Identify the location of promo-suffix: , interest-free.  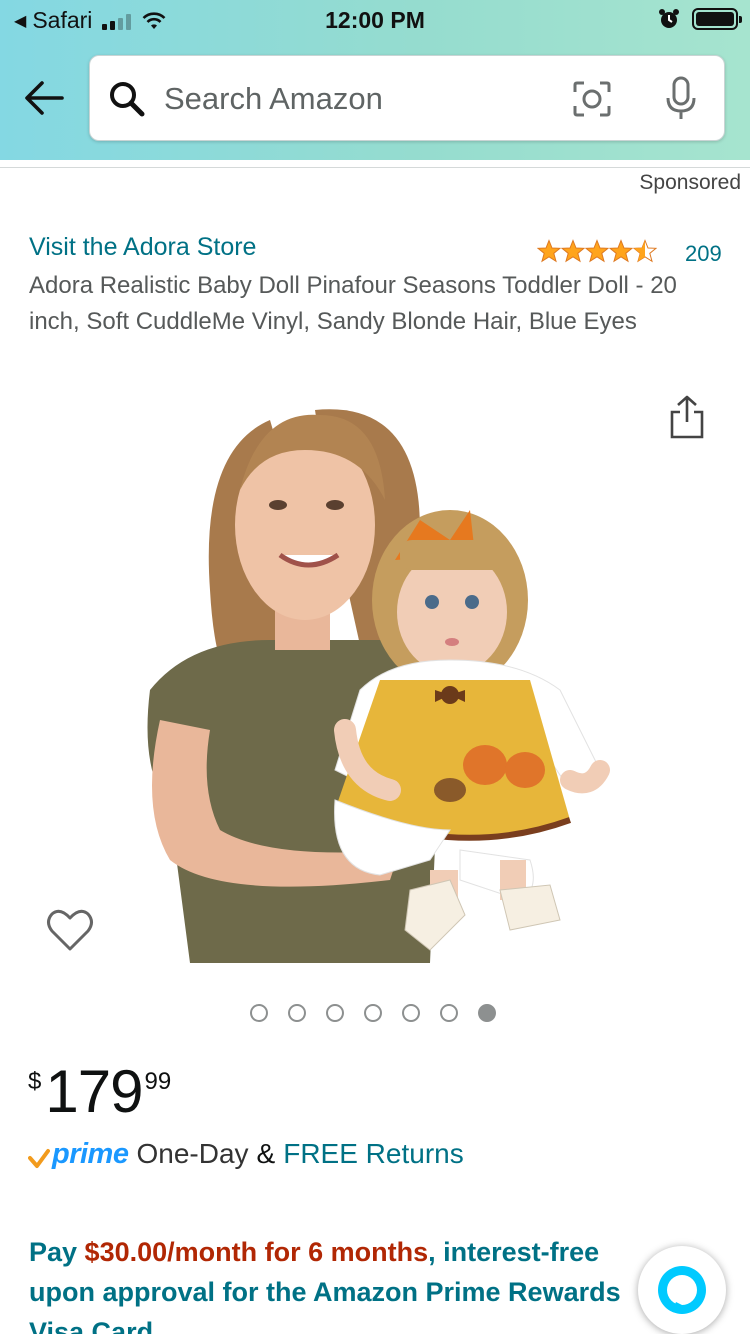
(514, 1252).